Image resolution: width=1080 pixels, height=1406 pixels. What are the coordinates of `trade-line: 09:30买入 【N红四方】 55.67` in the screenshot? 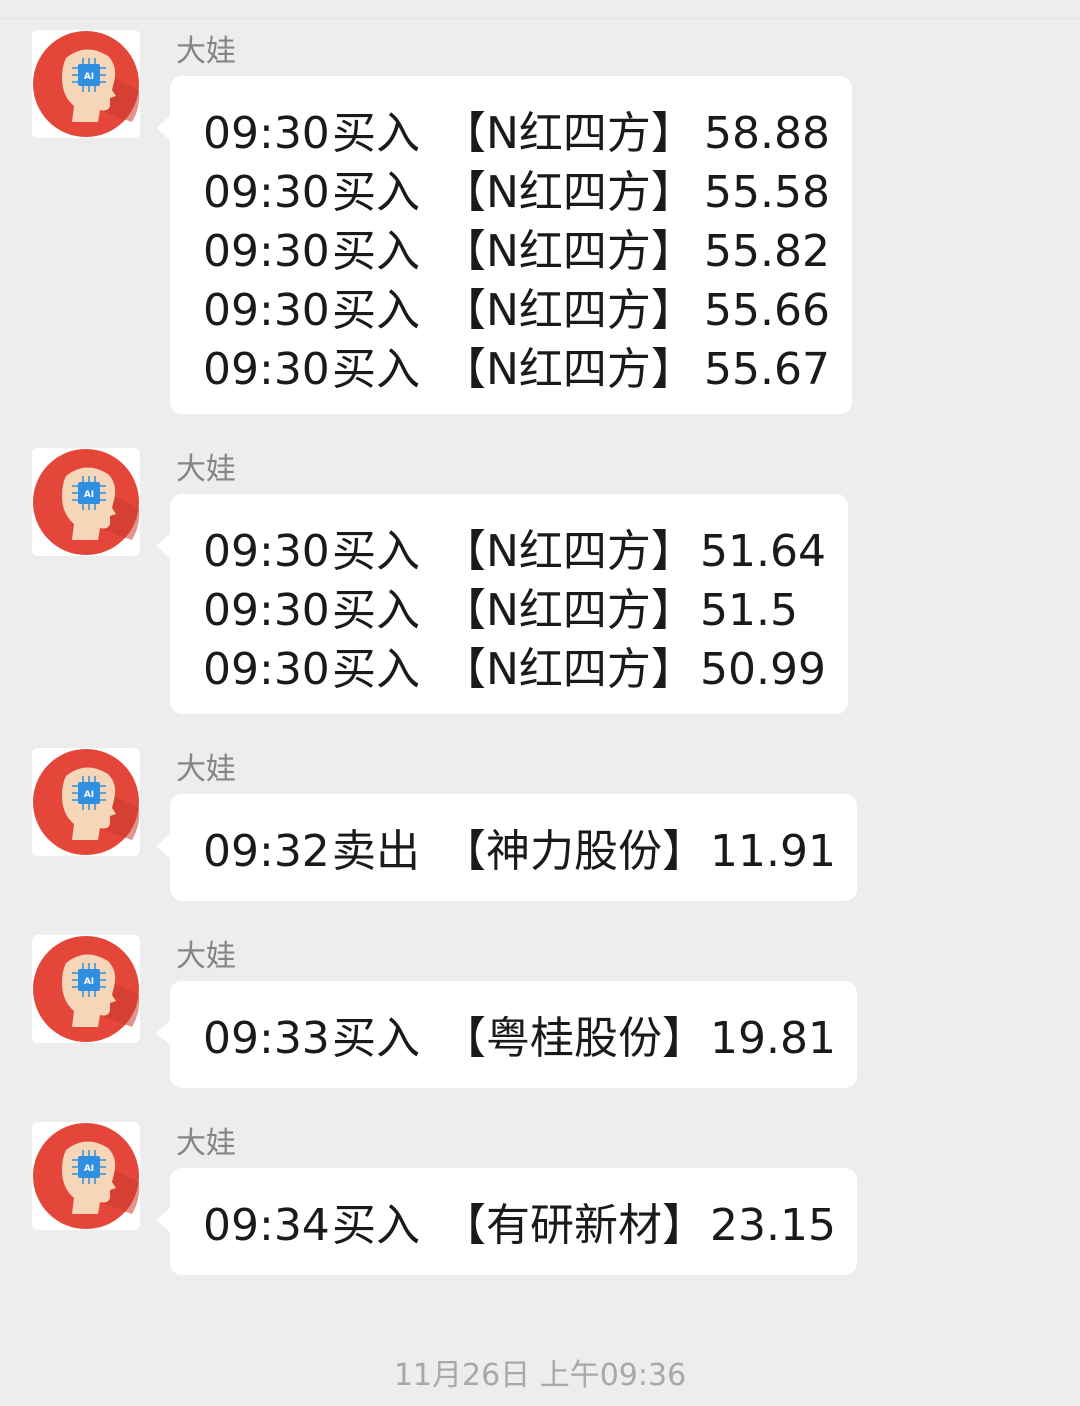 It's located at (516, 369).